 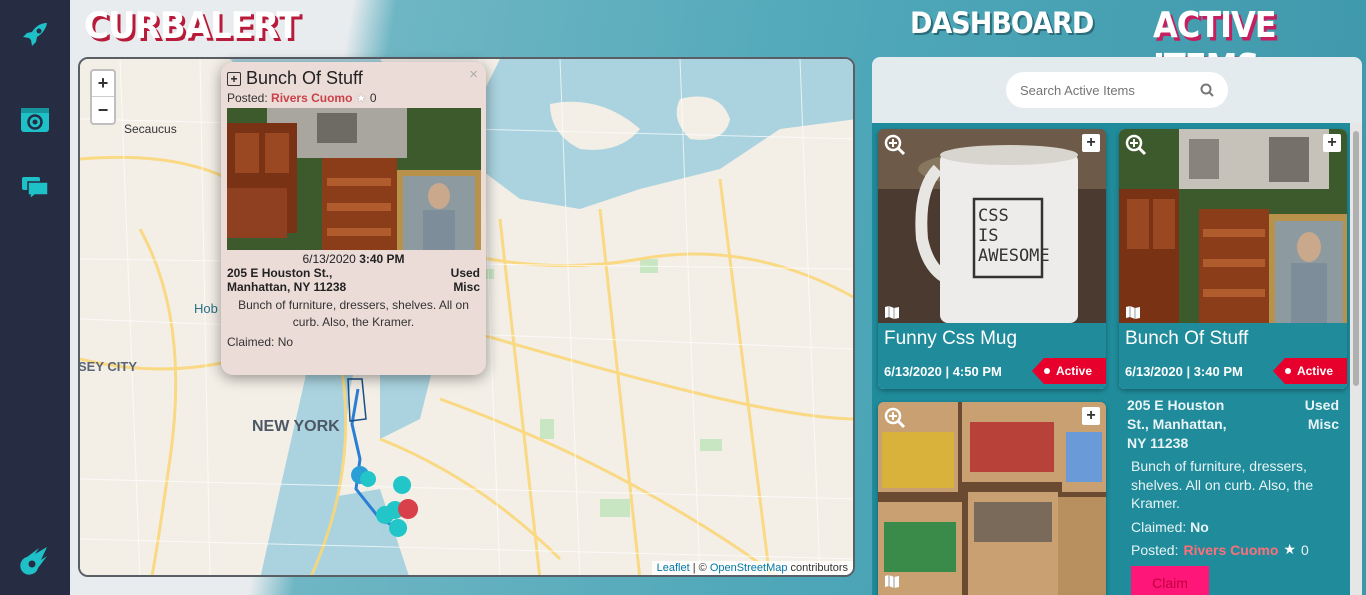 I want to click on chat-icon, so click(x=35, y=187).